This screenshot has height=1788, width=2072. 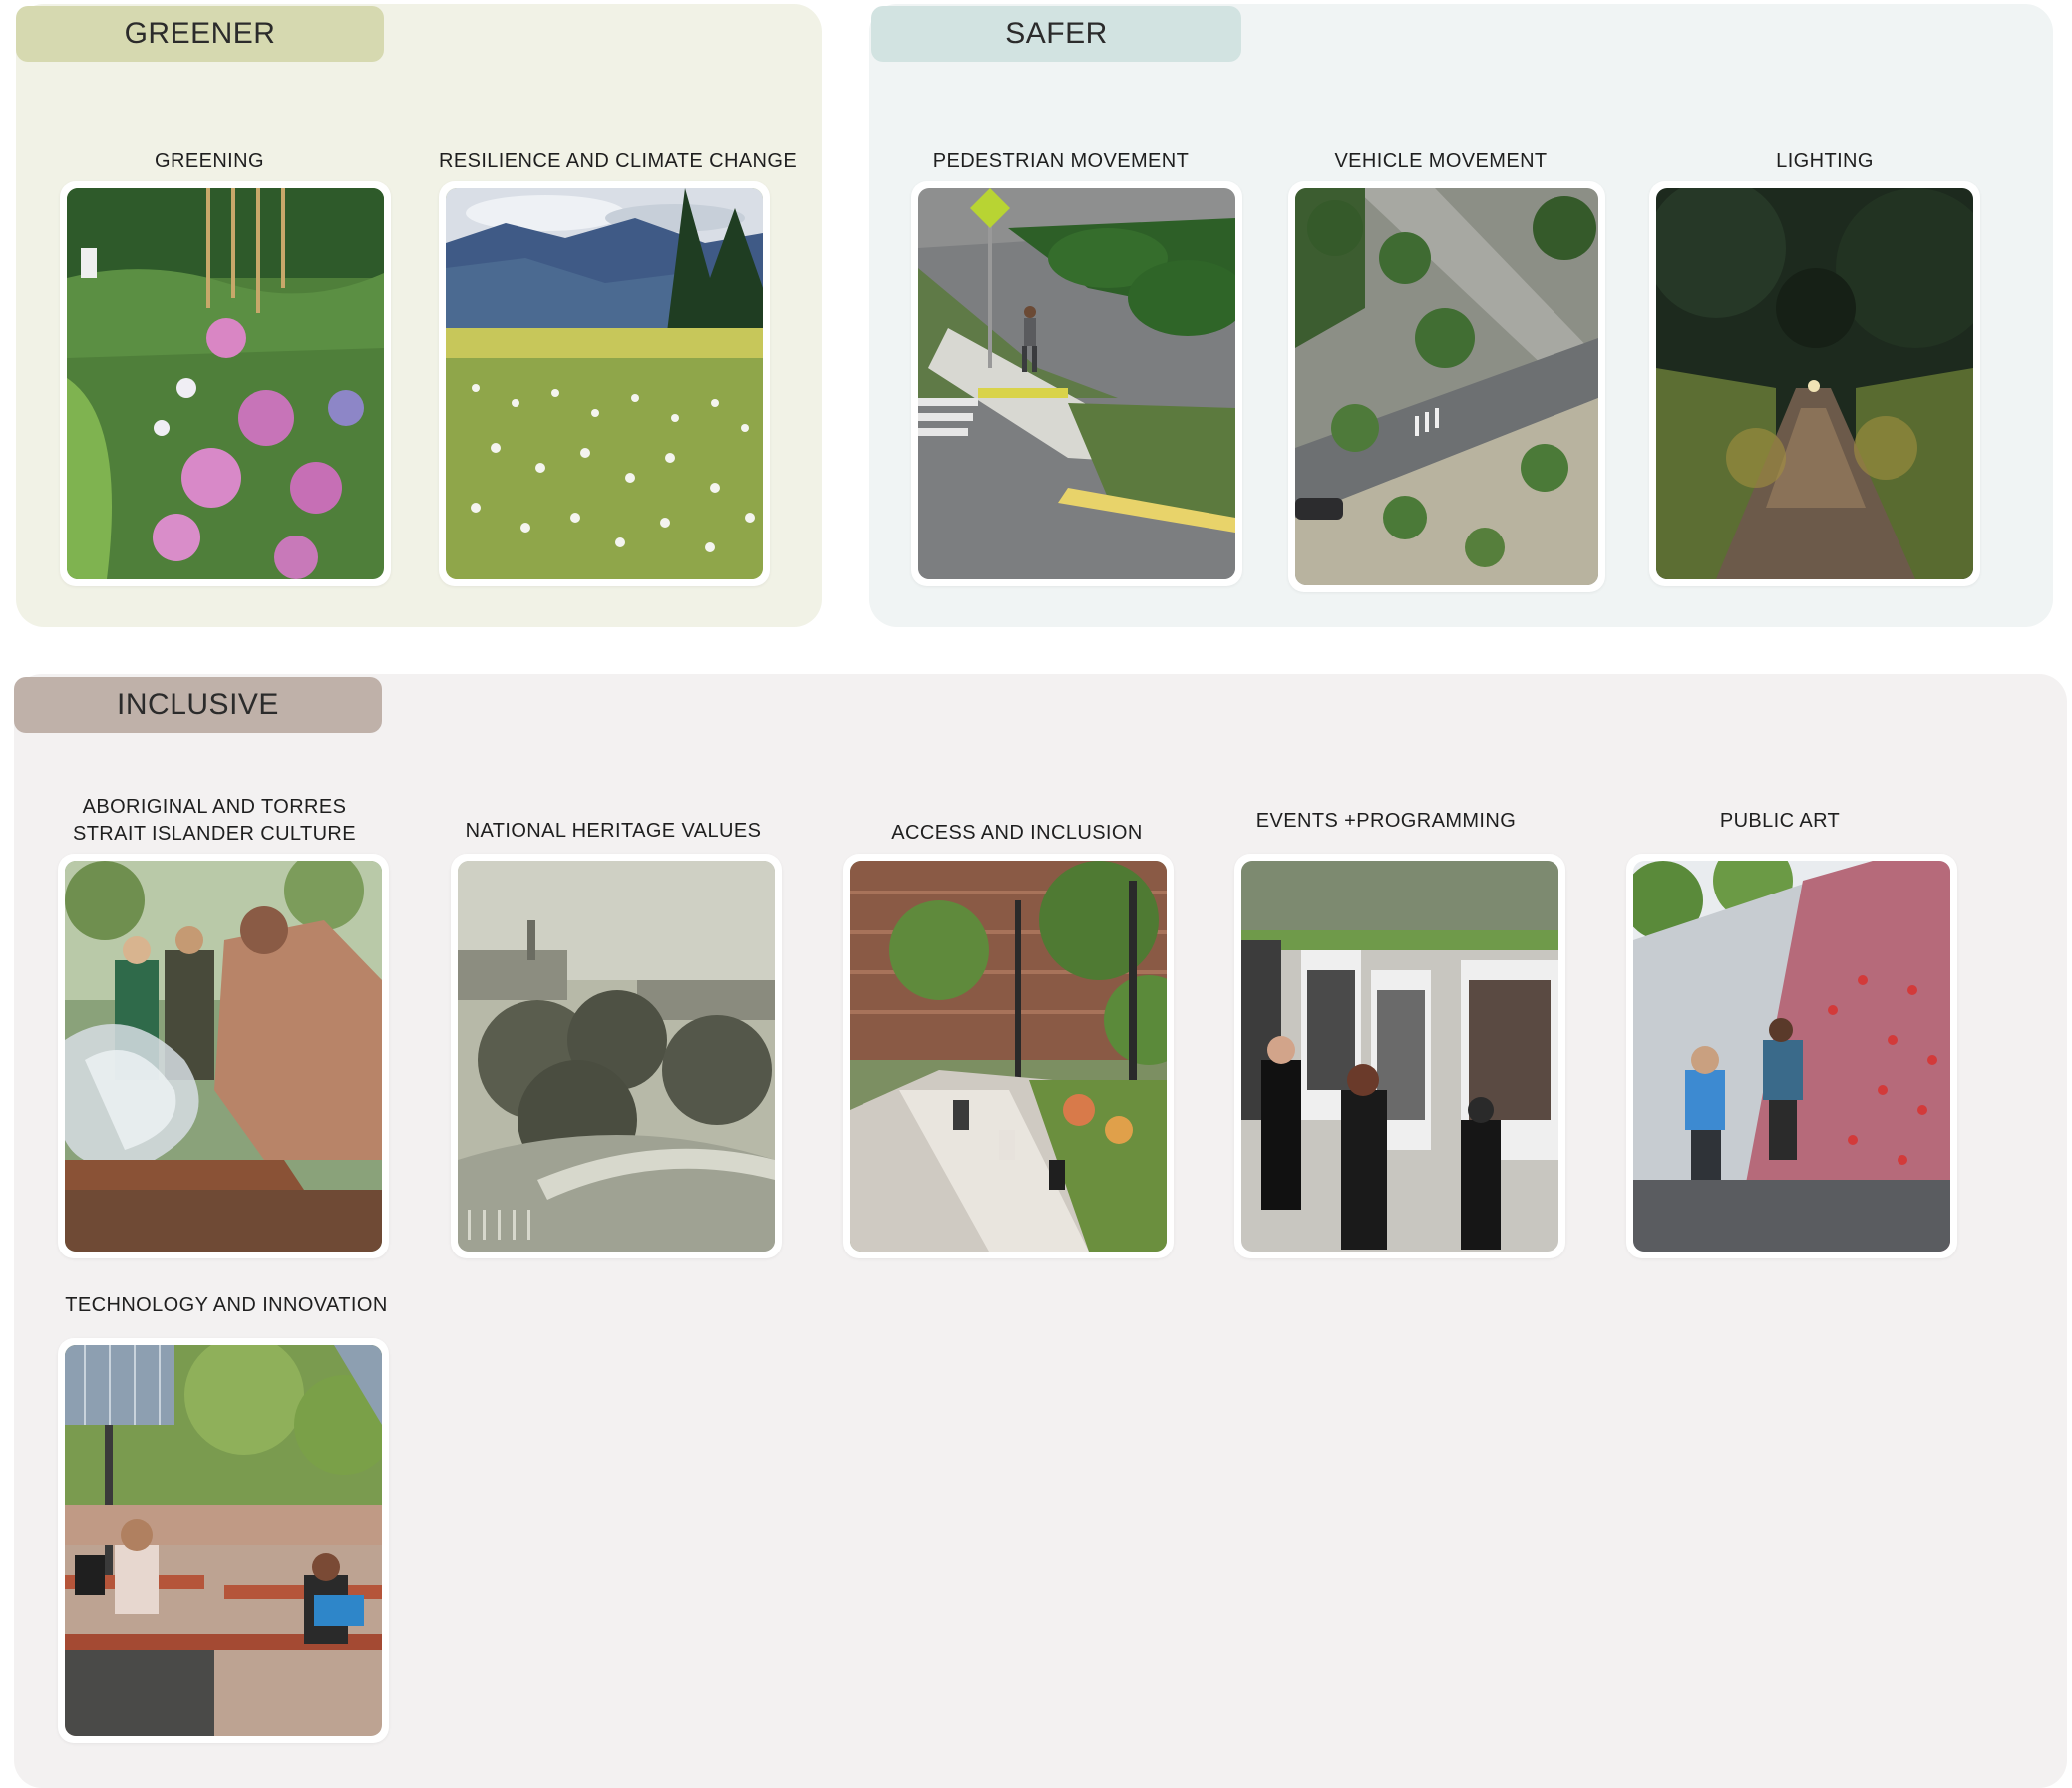 I want to click on greening-card, so click(x=226, y=383).